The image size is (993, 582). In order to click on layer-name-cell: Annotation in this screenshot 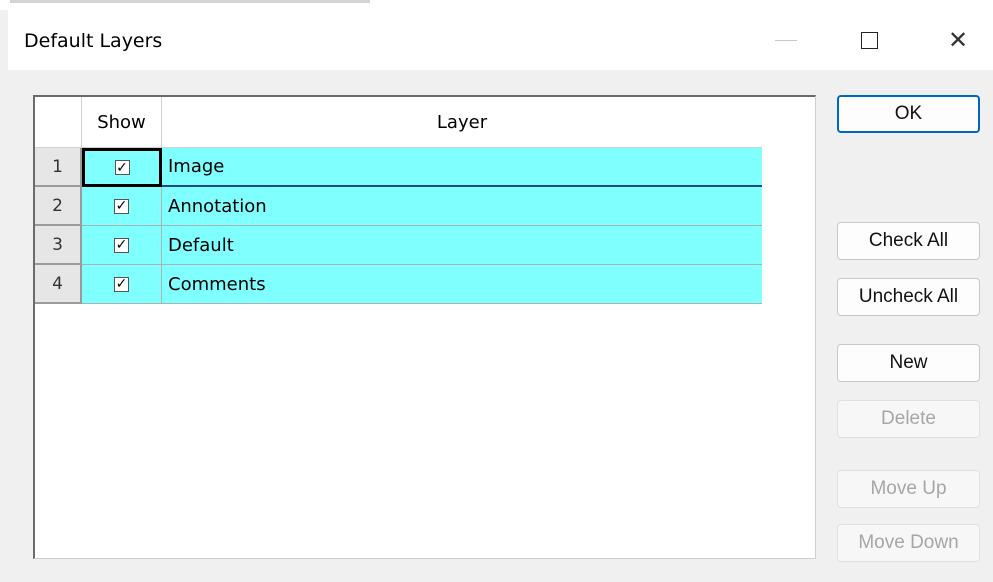, I will do `click(462, 206)`.